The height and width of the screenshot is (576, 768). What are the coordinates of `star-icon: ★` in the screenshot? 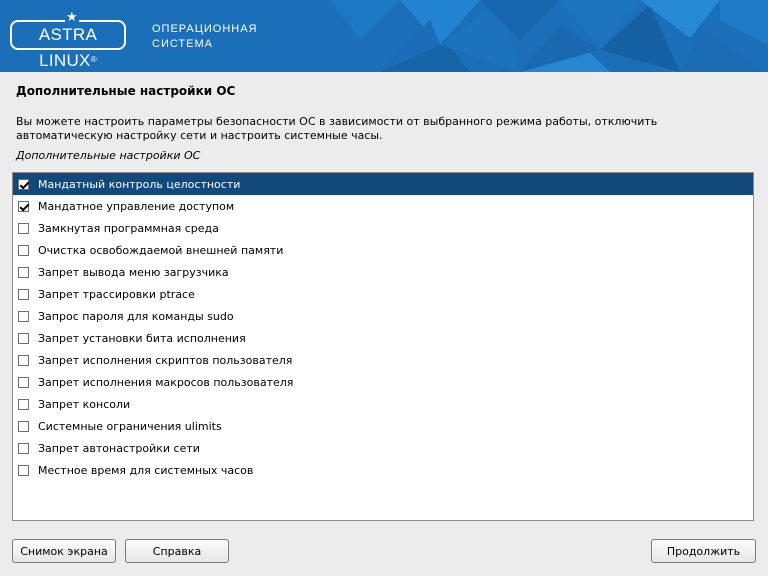 It's located at (72, 16).